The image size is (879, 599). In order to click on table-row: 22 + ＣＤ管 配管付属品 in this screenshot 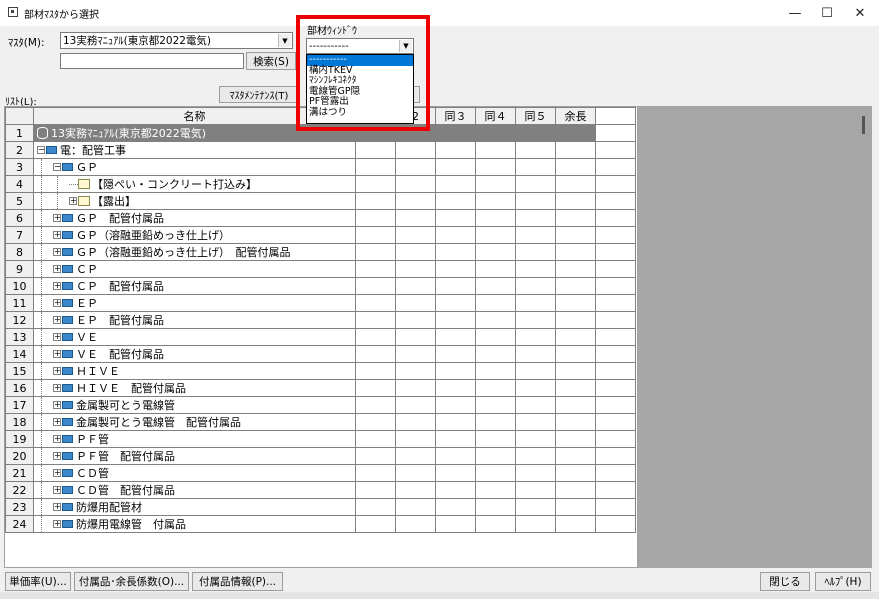, I will do `click(320, 490)`.